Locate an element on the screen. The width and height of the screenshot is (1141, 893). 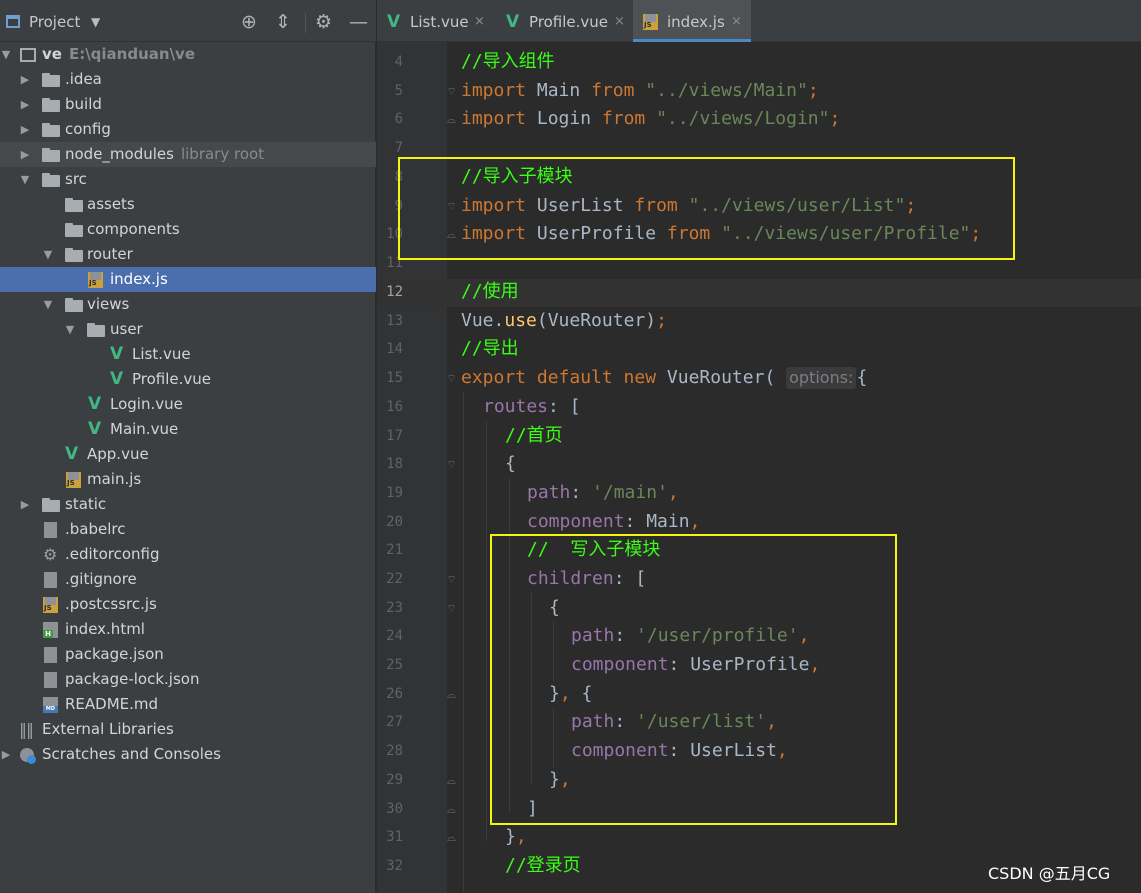
line-number: 31 is located at coordinates (394, 837).